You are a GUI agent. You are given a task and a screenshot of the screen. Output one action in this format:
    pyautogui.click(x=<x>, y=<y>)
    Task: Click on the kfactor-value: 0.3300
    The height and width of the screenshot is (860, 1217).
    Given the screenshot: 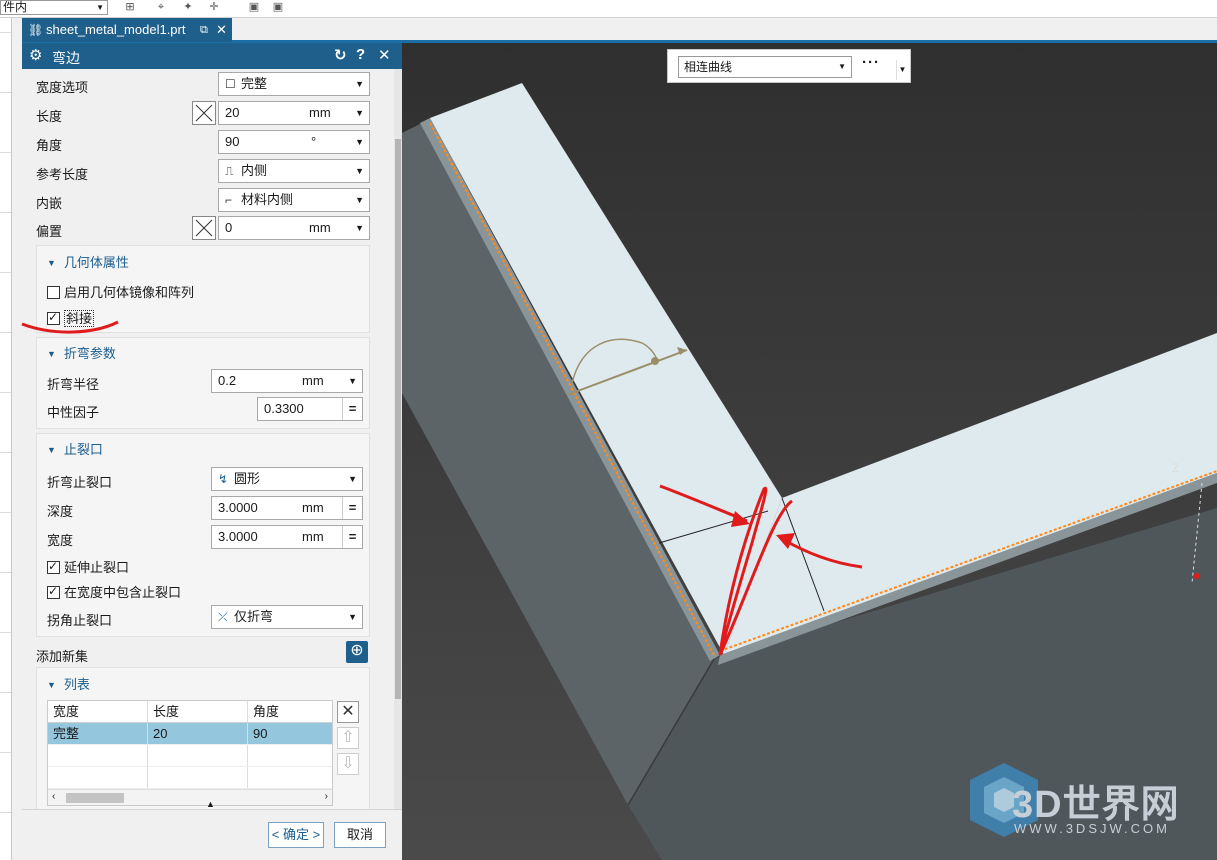 What is the action you would take?
    pyautogui.click(x=284, y=408)
    